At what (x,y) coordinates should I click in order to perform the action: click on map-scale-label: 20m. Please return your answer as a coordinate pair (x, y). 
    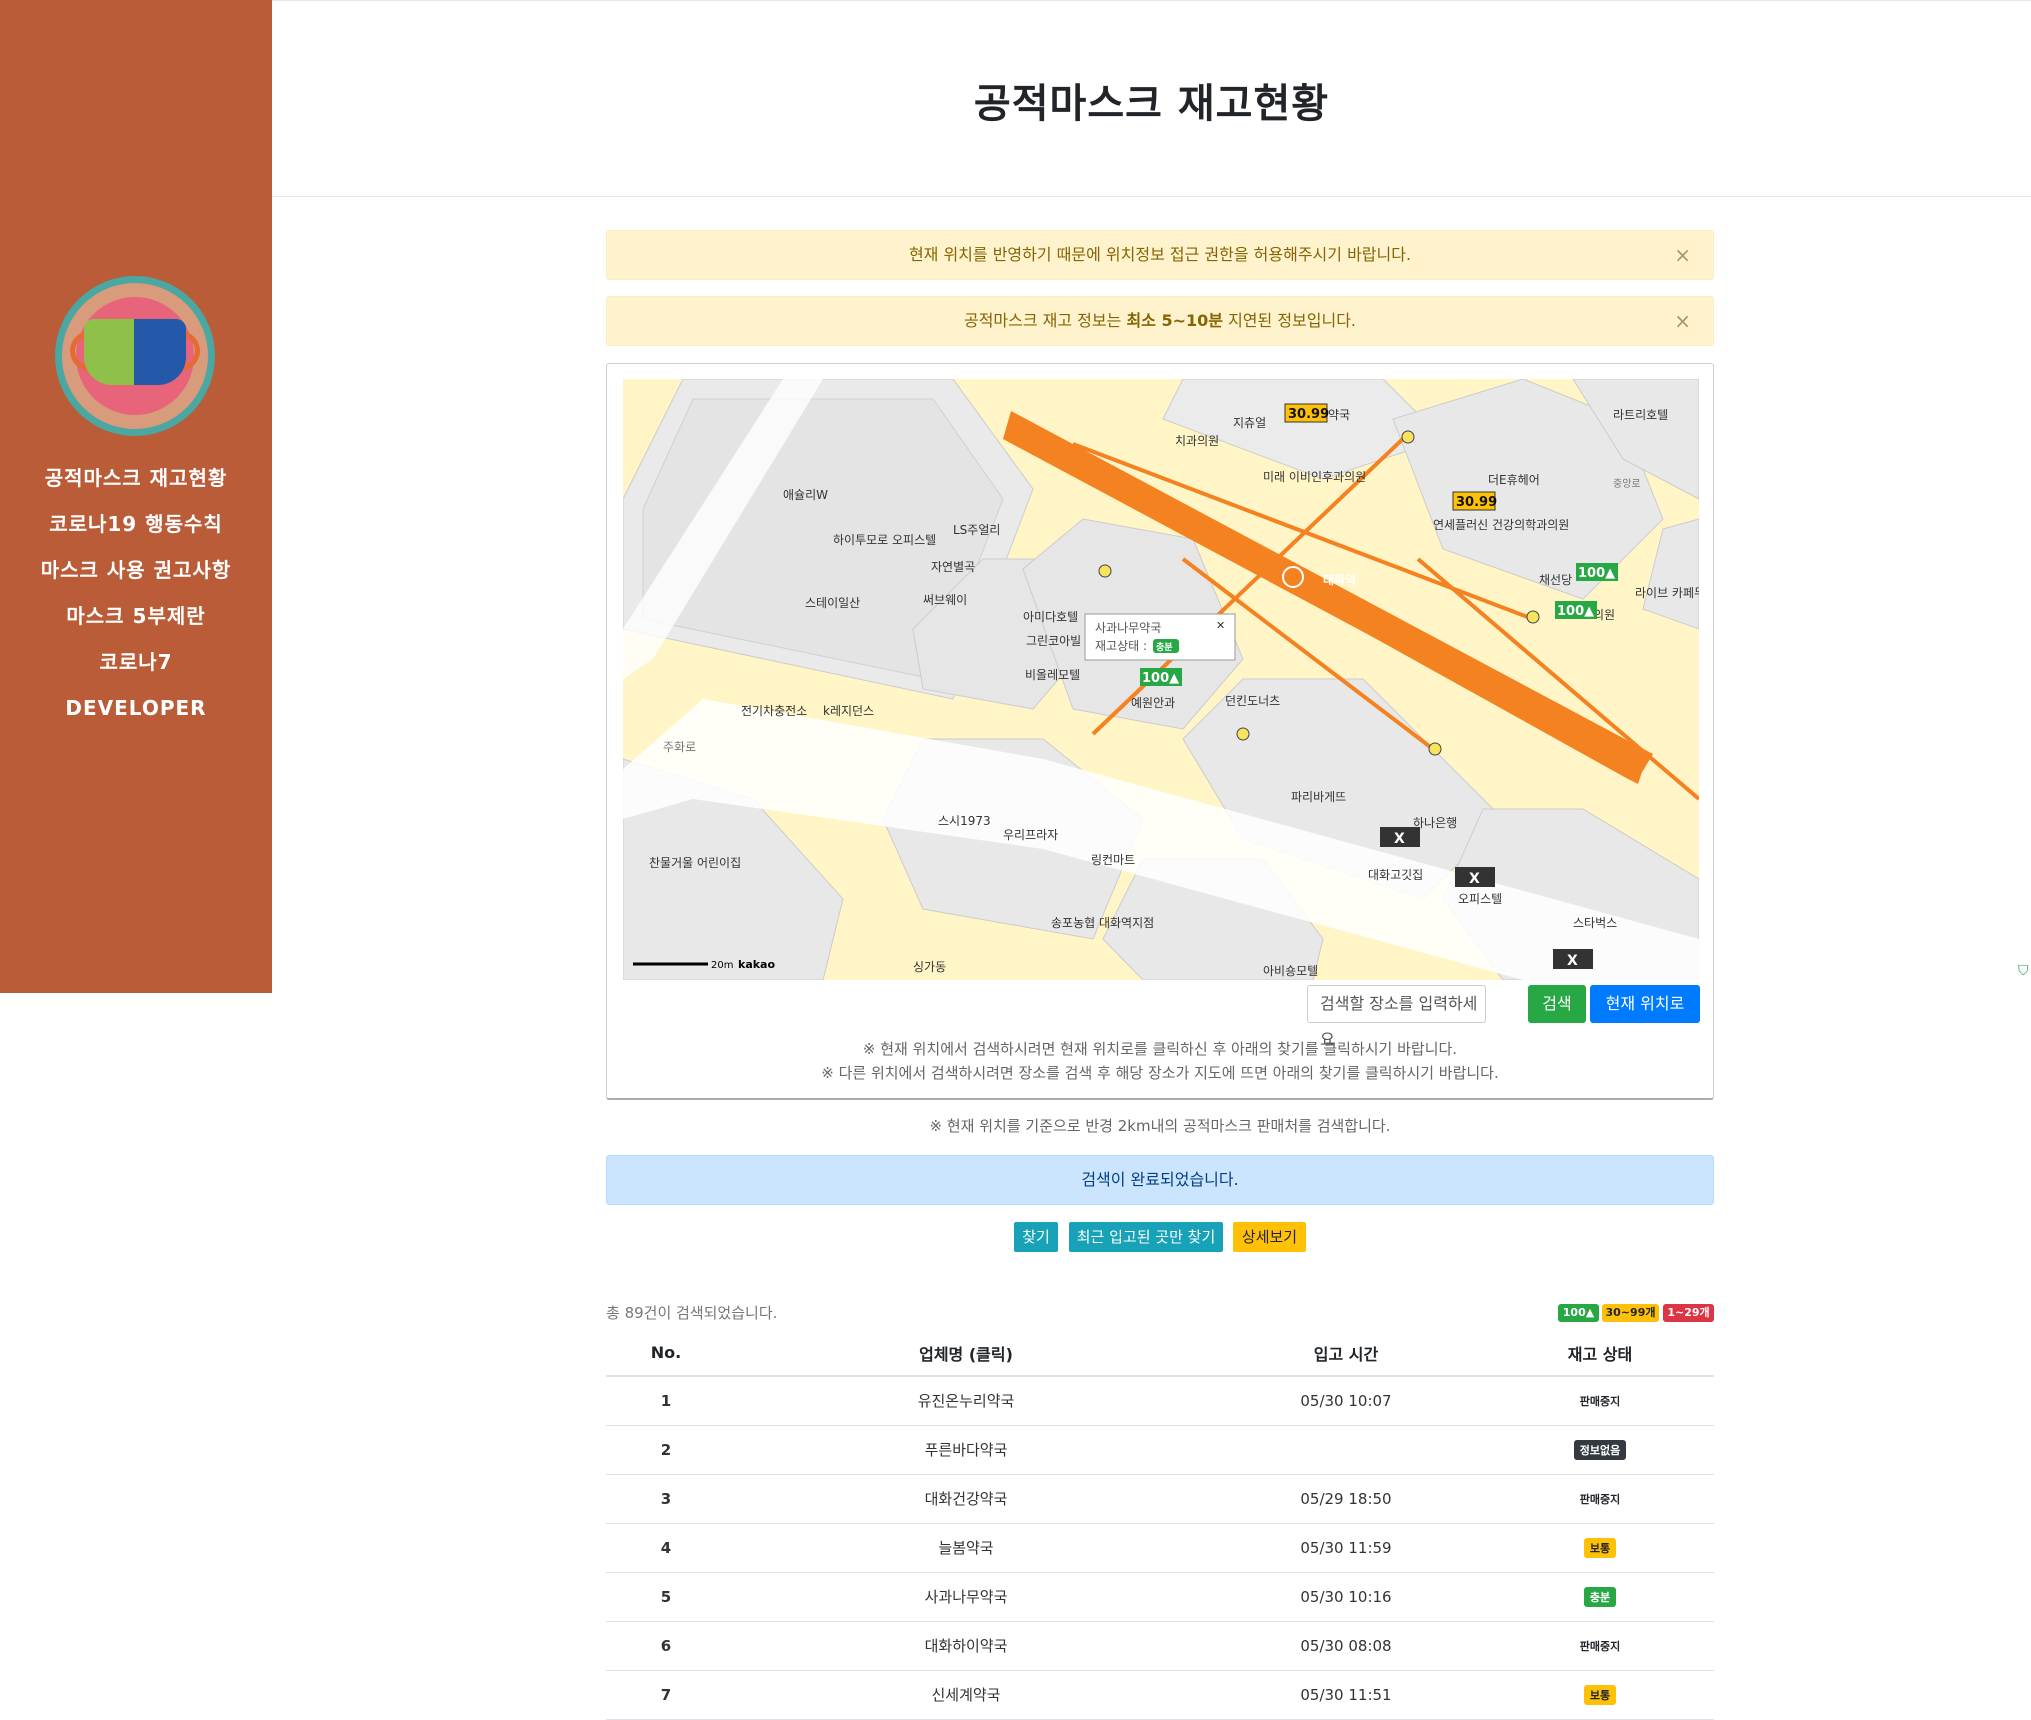
    Looking at the image, I should click on (722, 965).